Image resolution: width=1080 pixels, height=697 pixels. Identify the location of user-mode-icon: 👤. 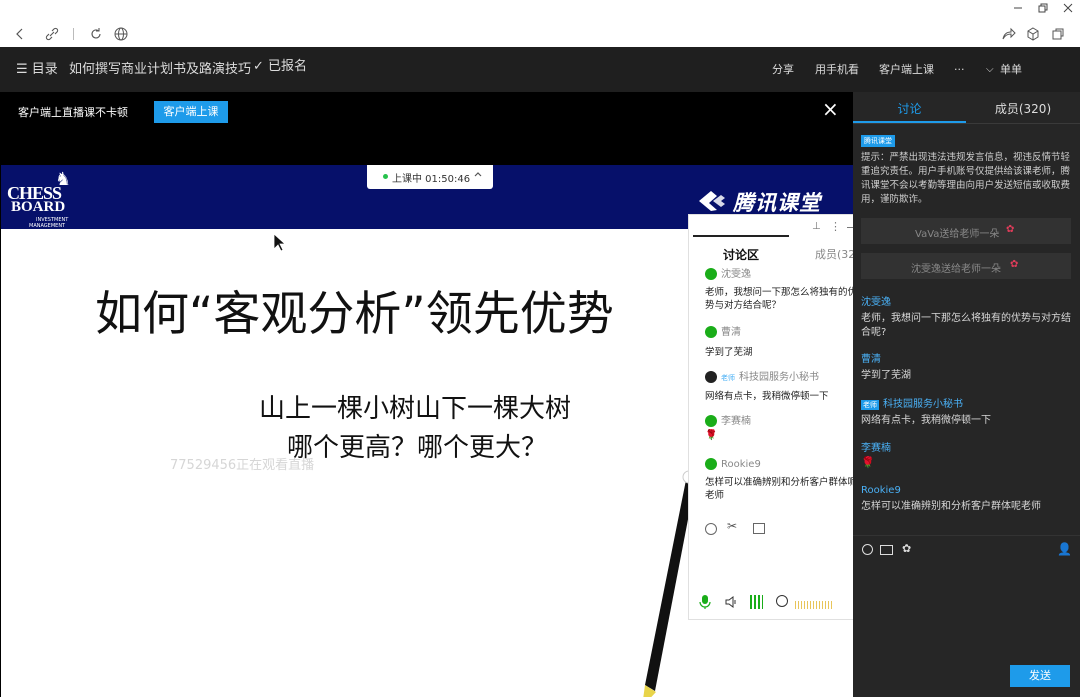
(1064, 549).